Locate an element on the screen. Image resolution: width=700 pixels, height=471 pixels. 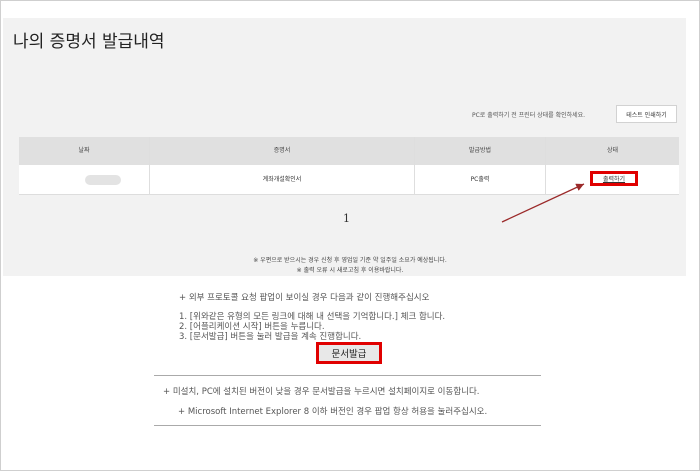
pagination-current-page: 1 is located at coordinates (346, 218).